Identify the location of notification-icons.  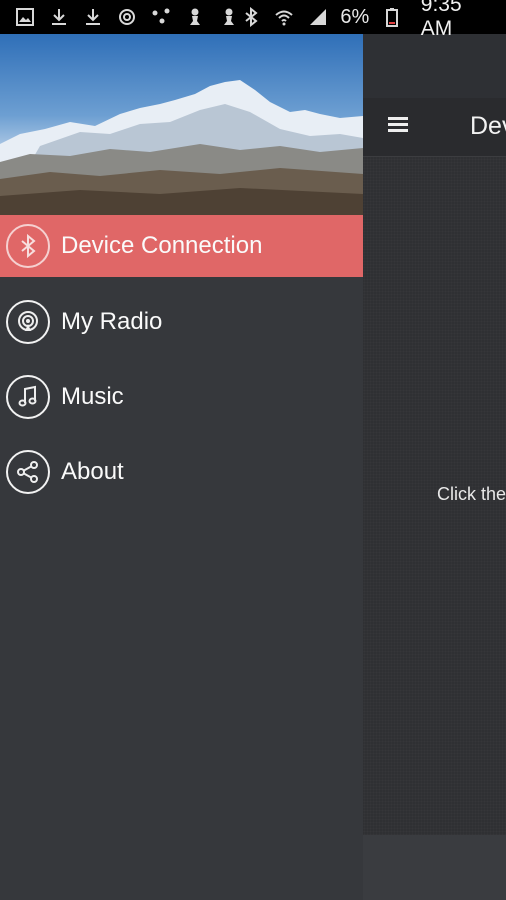
(127, 17).